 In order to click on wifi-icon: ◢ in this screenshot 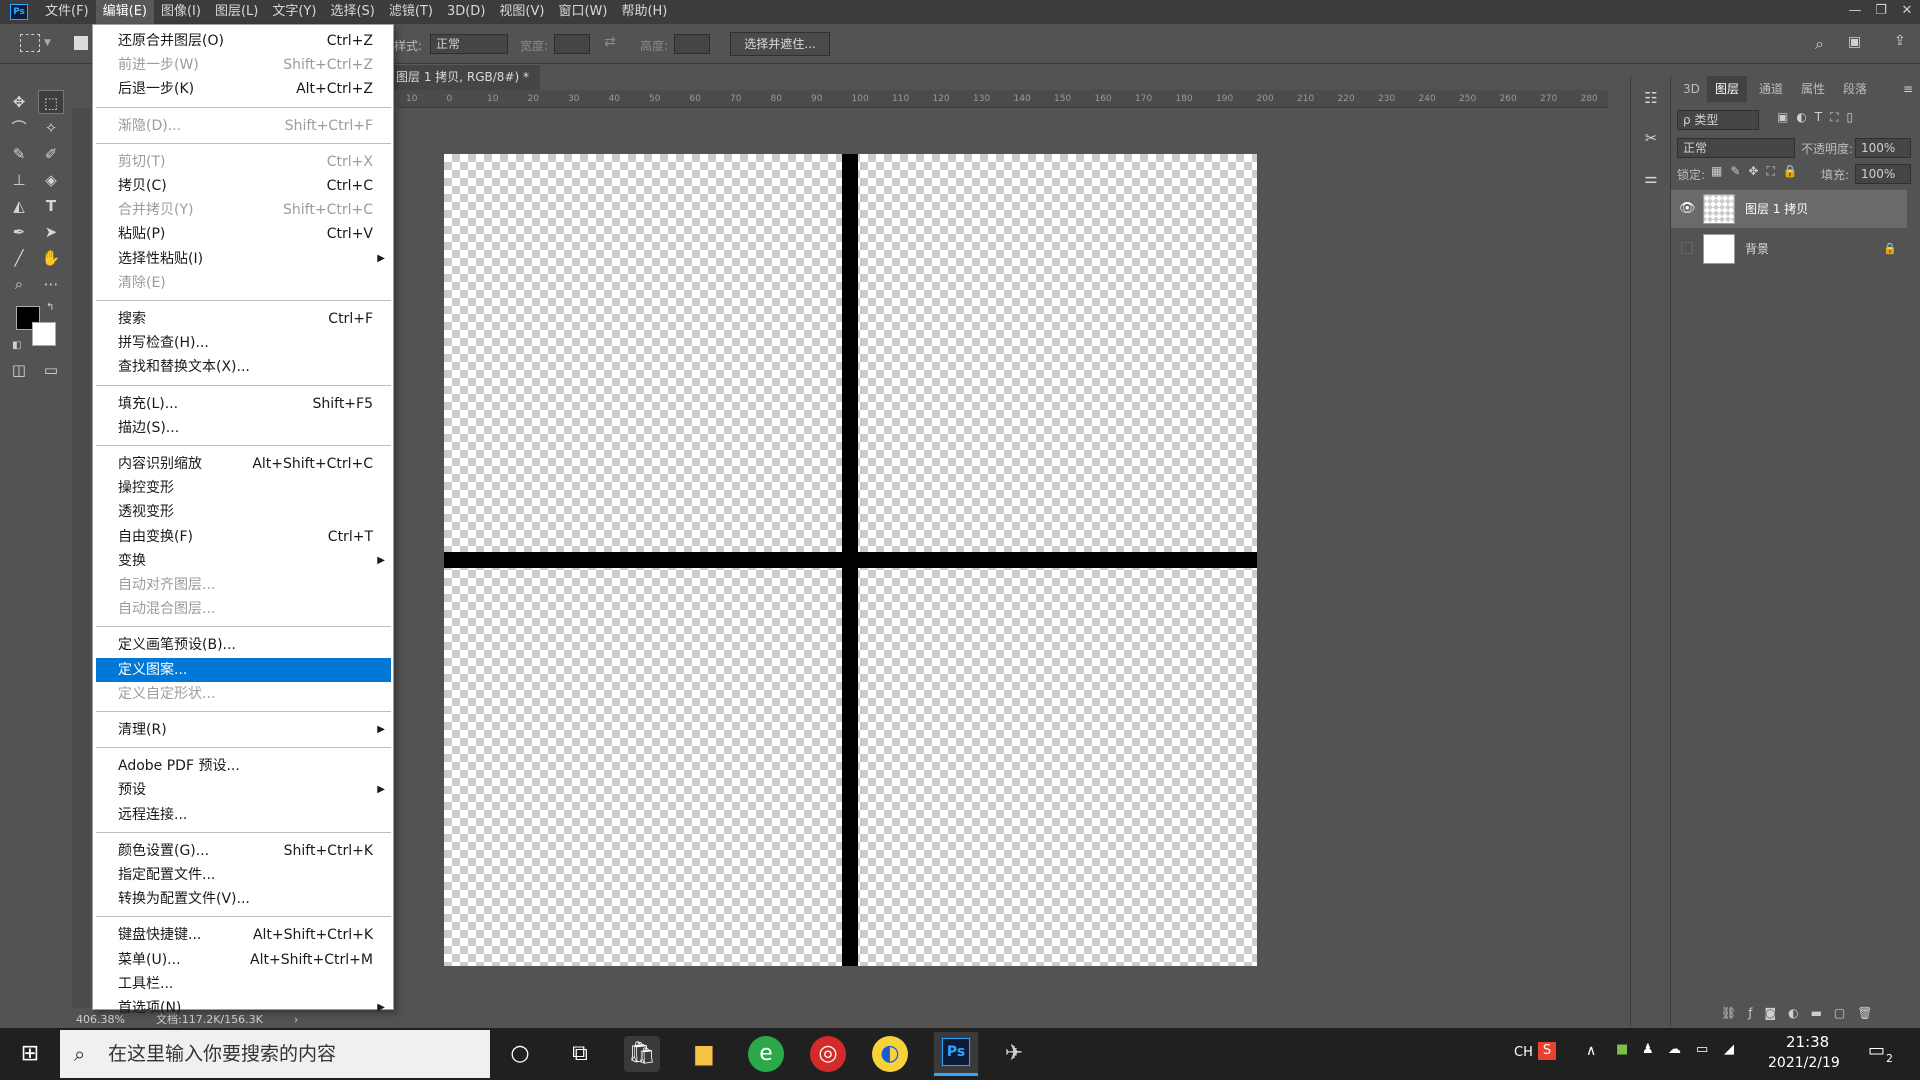, I will do `click(1729, 1049)`.